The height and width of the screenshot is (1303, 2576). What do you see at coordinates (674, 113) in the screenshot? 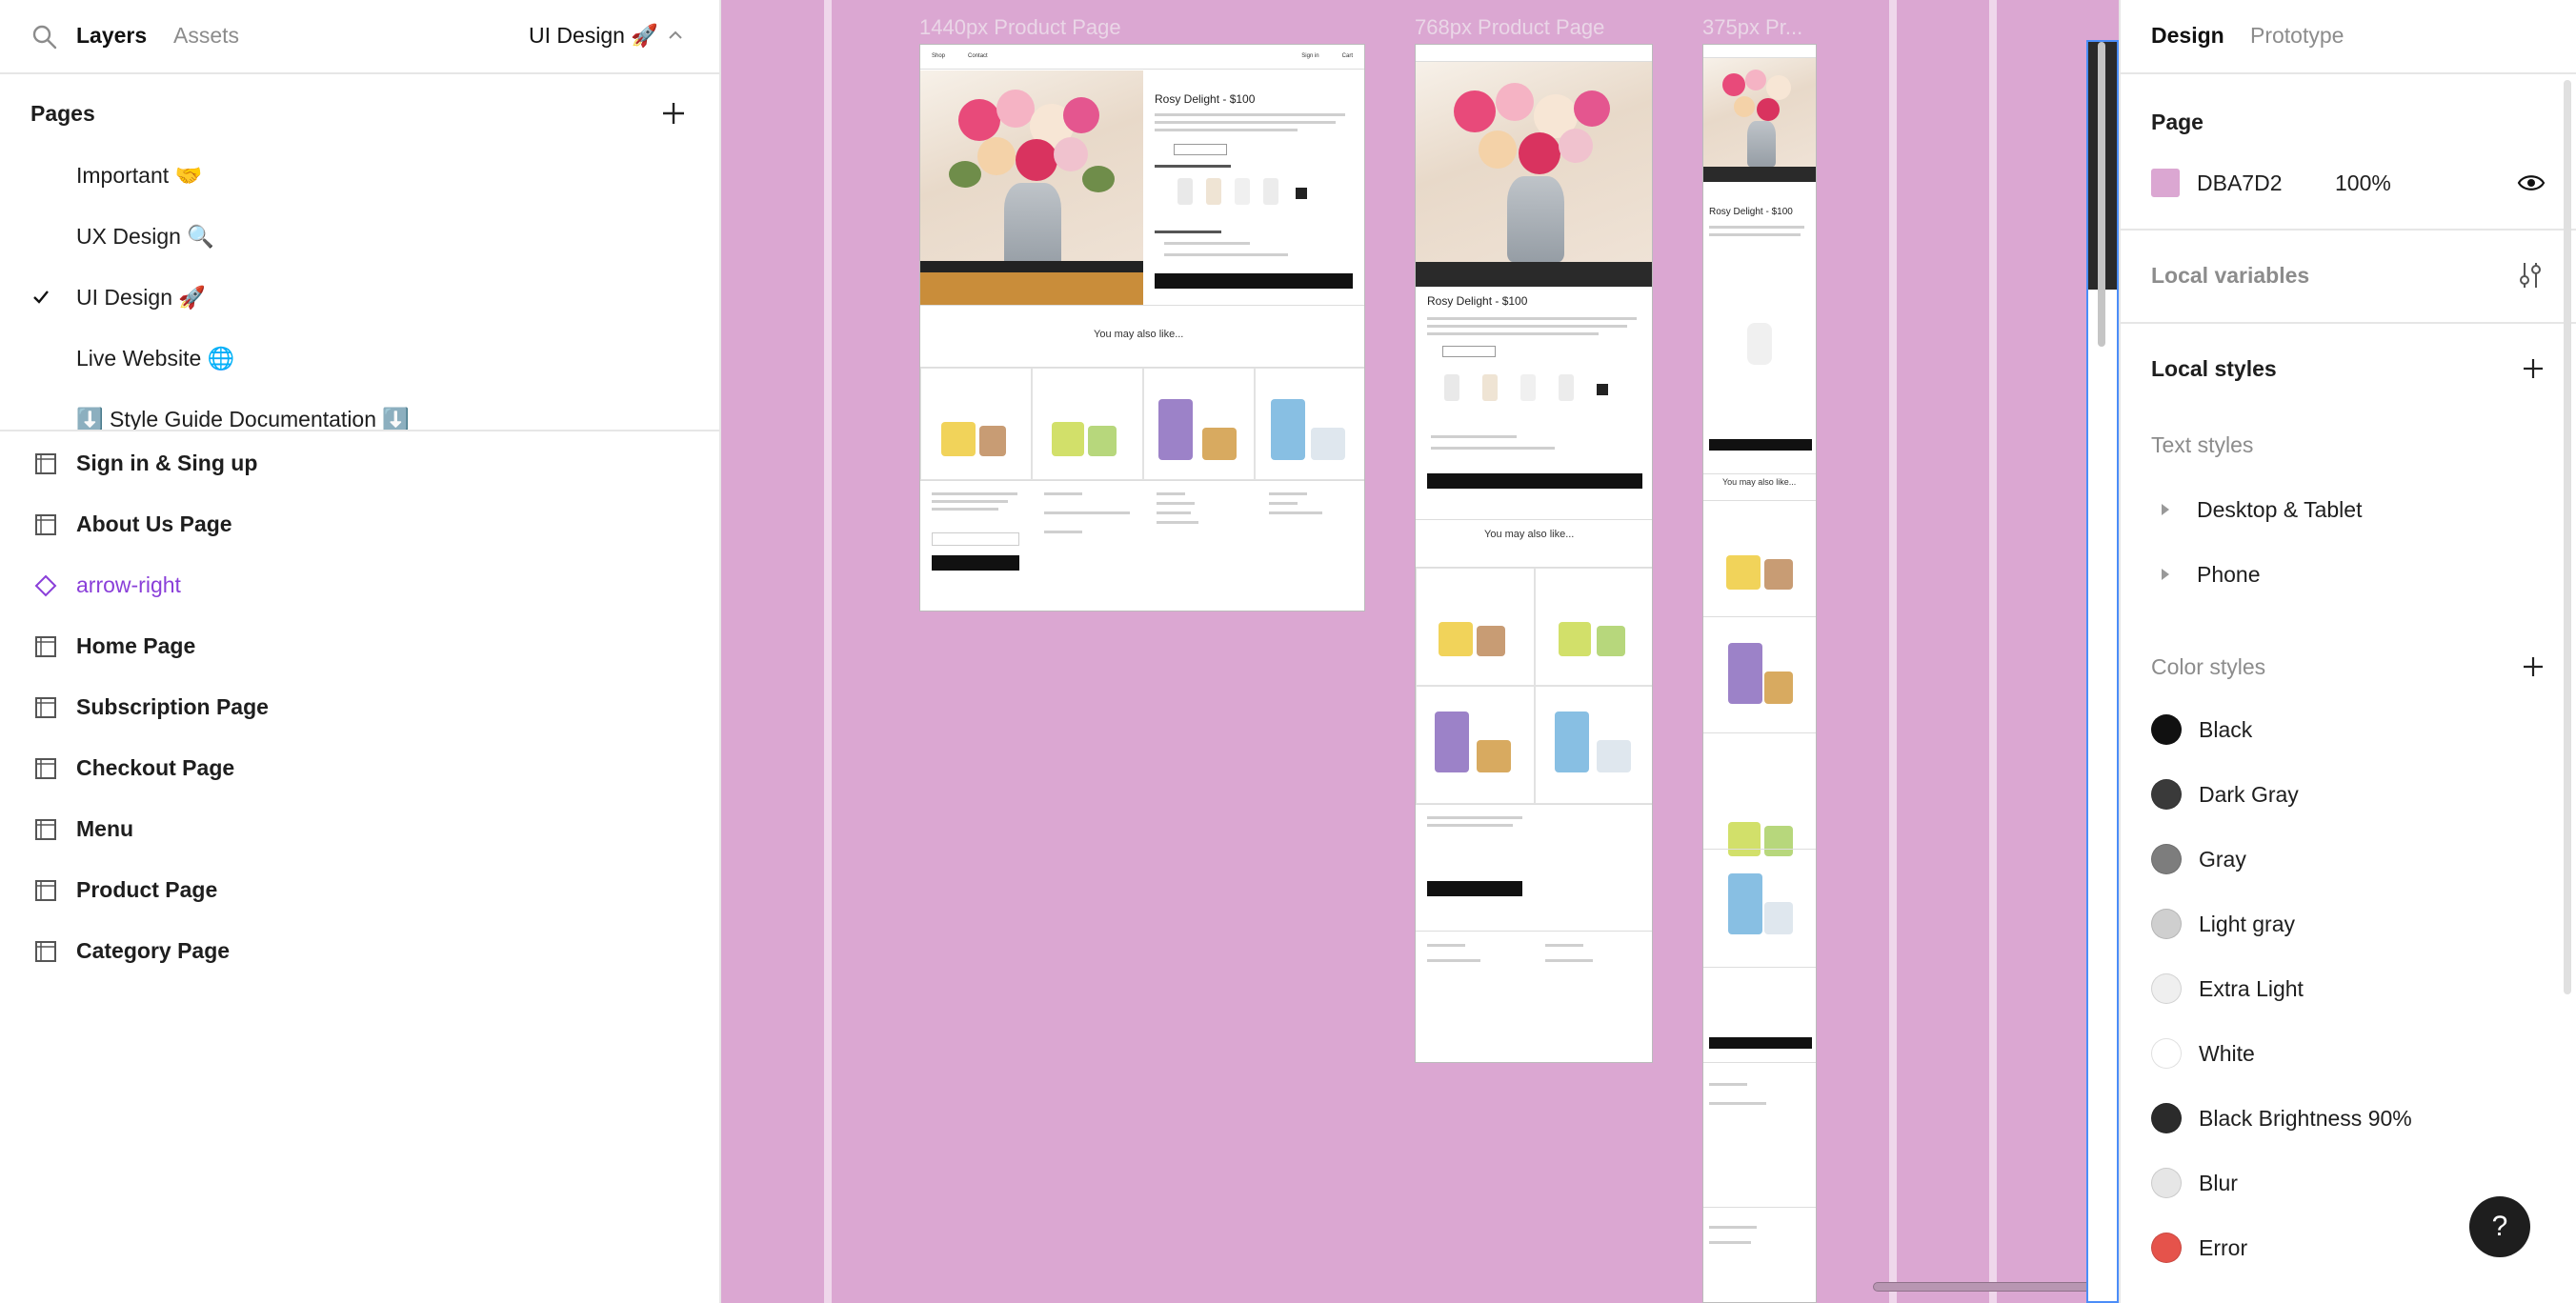
I see `add-page-icon` at bounding box center [674, 113].